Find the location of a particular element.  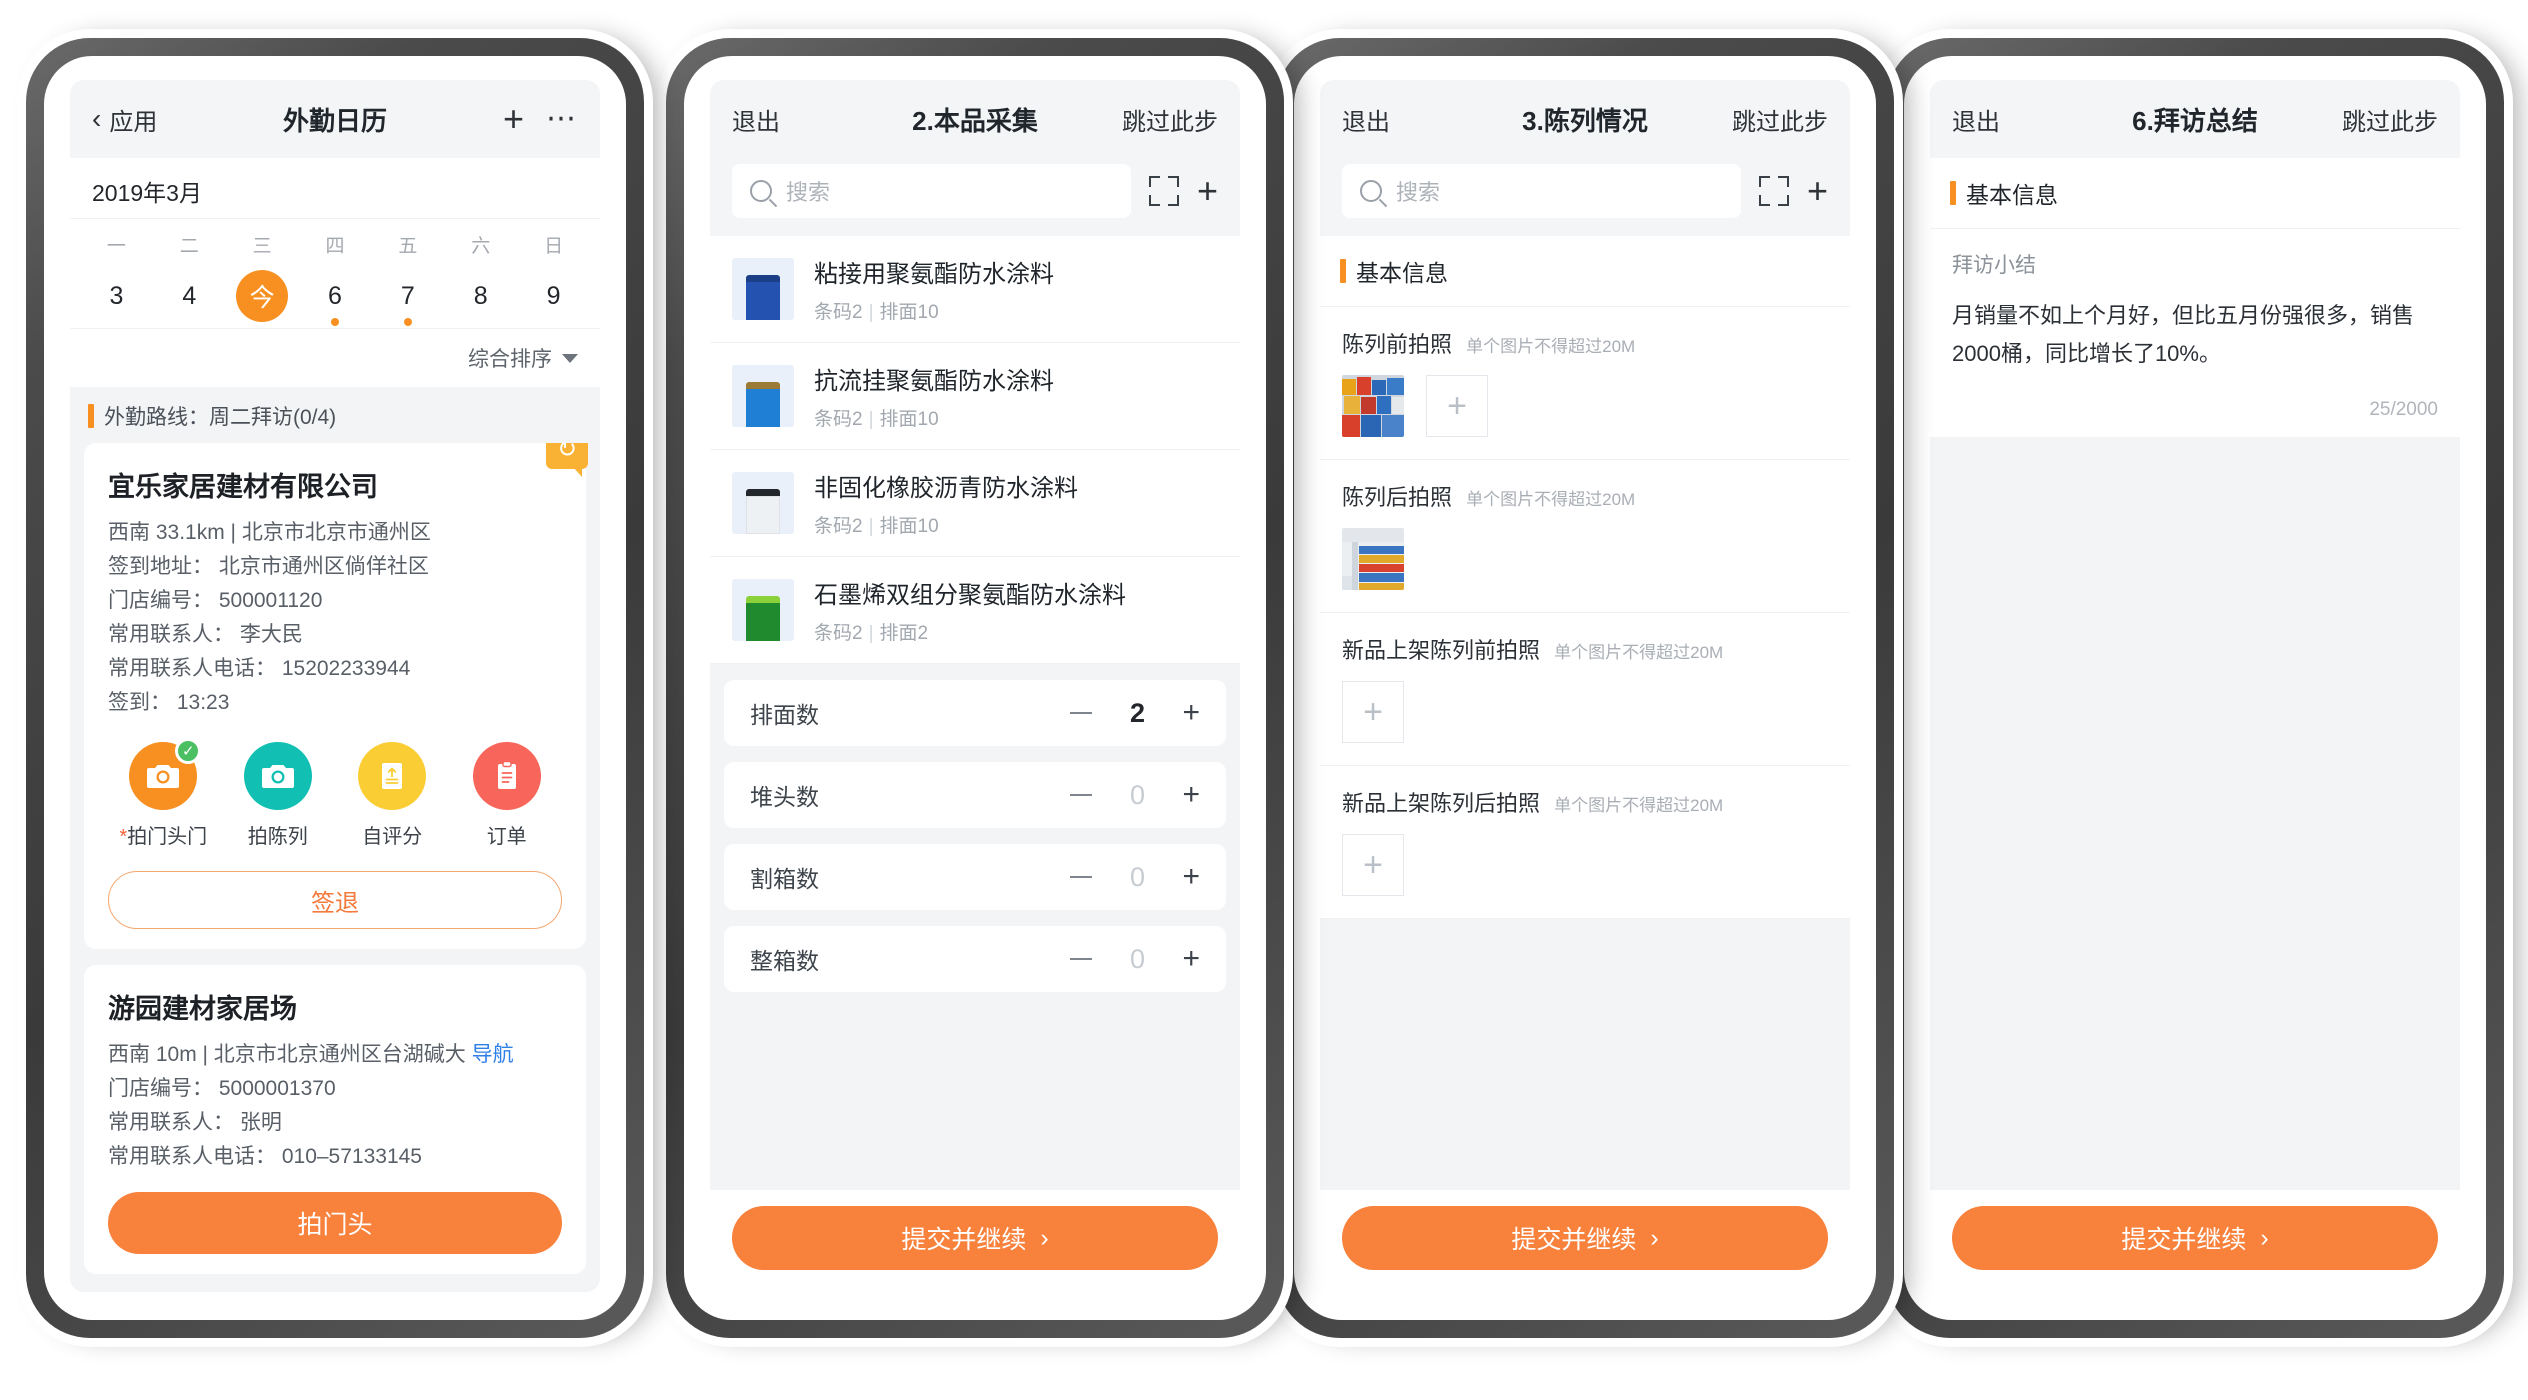

more-icon: ⋯ is located at coordinates (562, 119).